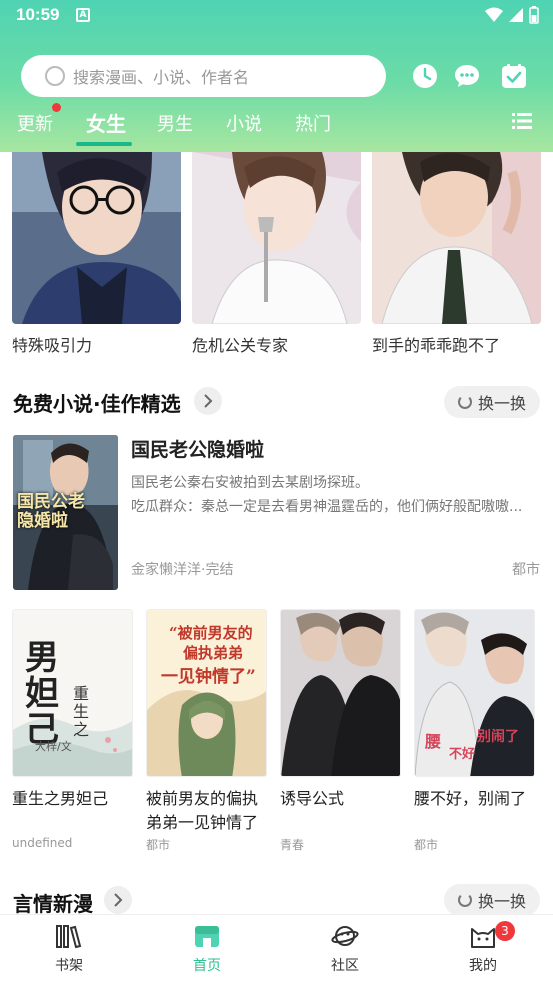 This screenshot has height=984, width=553. I want to click on comic-title: 特殊吸引力, so click(52, 344).